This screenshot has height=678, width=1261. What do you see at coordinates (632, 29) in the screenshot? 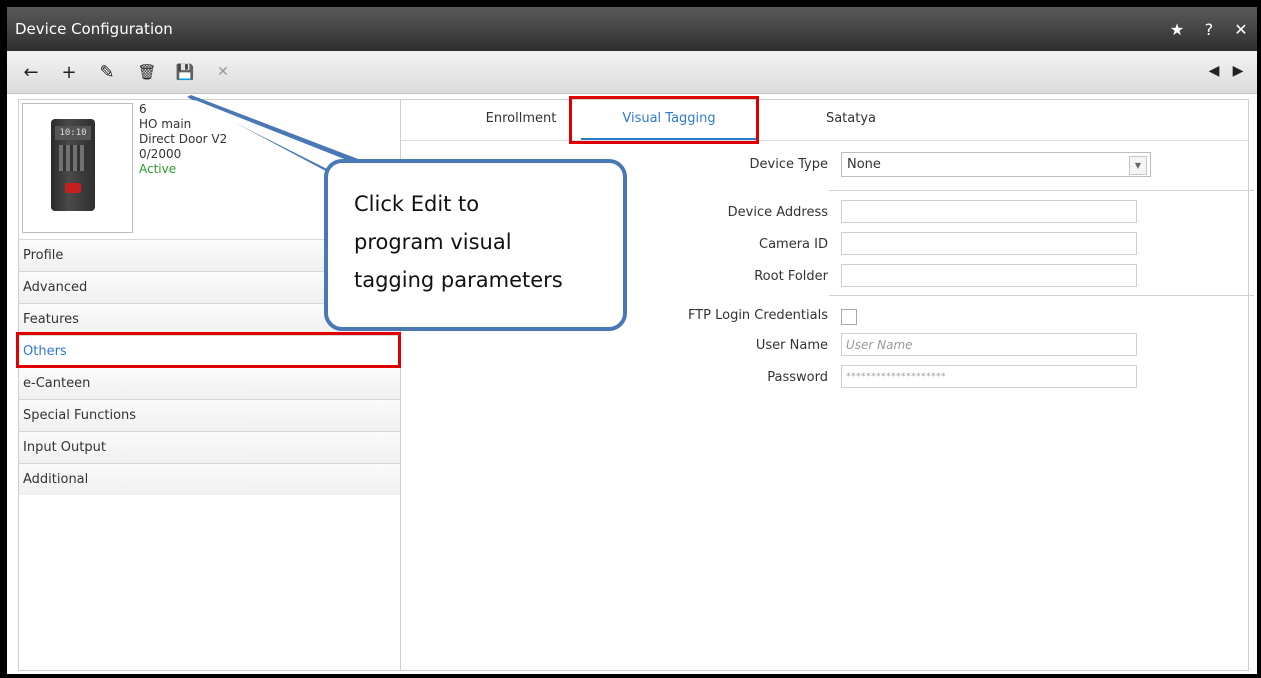
I see `title-bar: Device Configuration ★ ? ✕` at bounding box center [632, 29].